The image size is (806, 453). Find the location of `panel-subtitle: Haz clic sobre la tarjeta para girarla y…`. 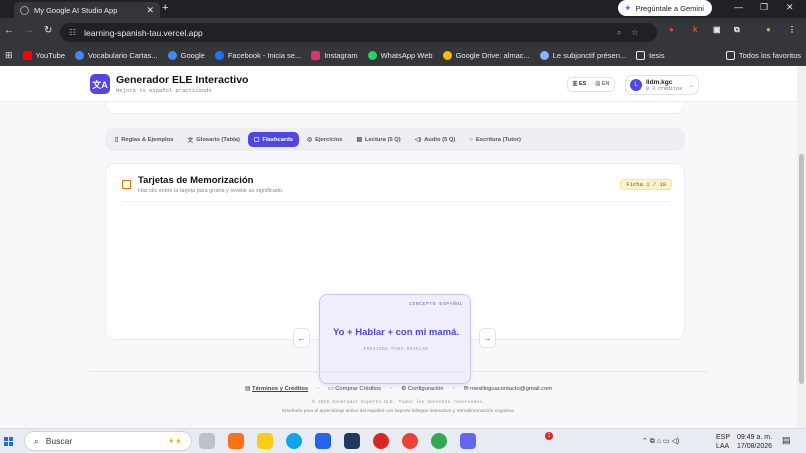

panel-subtitle: Haz clic sobre la tarjeta para girarla y… is located at coordinates (211, 191).